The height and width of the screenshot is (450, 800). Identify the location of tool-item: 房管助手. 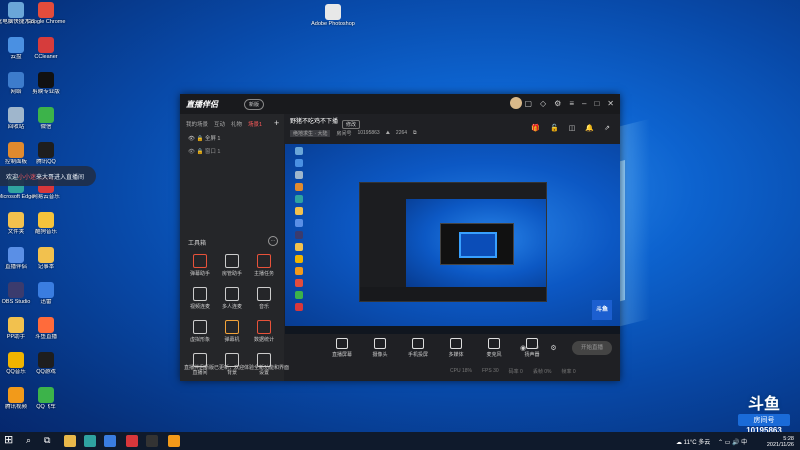
(232, 265).